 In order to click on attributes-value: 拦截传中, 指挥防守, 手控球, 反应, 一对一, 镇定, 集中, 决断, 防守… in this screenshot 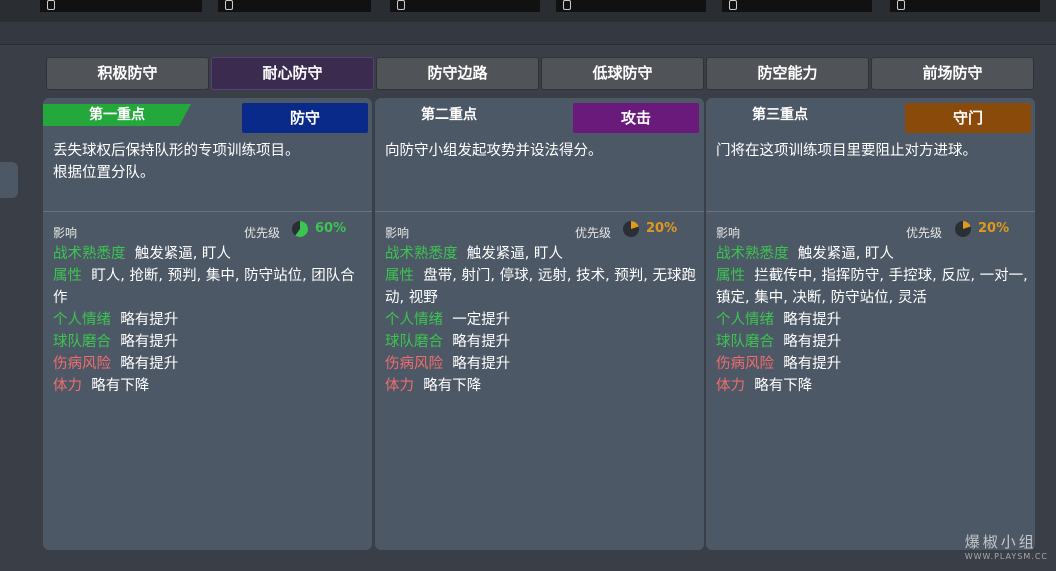, I will do `click(872, 287)`.